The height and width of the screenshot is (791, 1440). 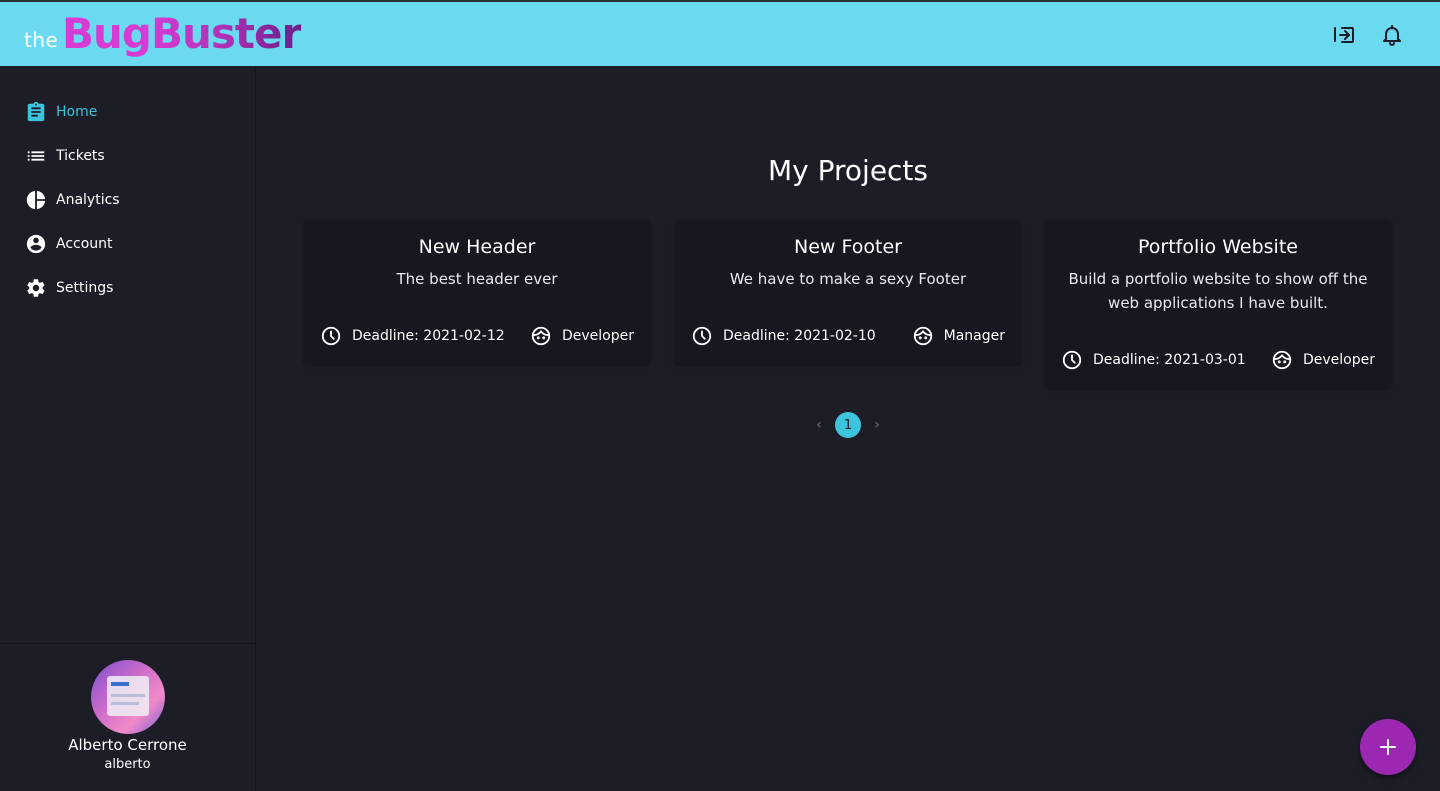 What do you see at coordinates (1169, 360) in the screenshot?
I see `deadline-text: Deadline: 2021-03-01` at bounding box center [1169, 360].